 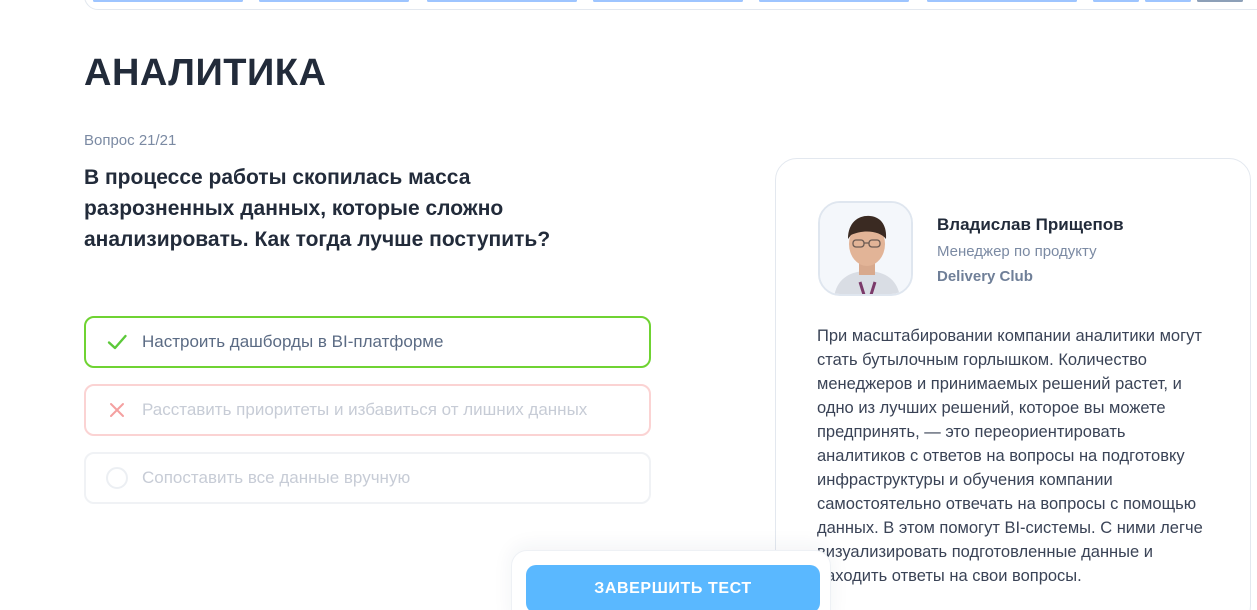 What do you see at coordinates (130, 140) in the screenshot?
I see `question-counter: Вопрос 21/21` at bounding box center [130, 140].